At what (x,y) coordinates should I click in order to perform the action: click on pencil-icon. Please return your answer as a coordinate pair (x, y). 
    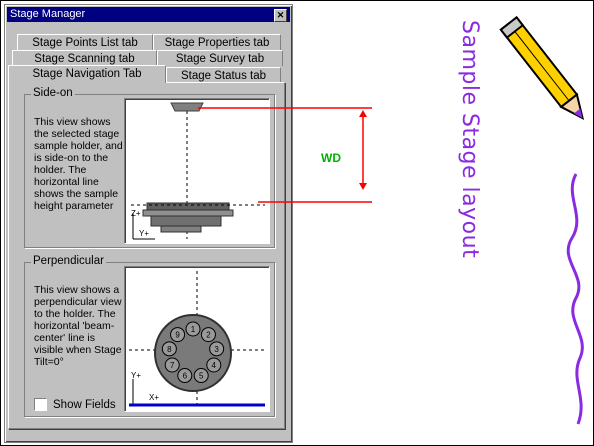
    Looking at the image, I should click on (542, 220).